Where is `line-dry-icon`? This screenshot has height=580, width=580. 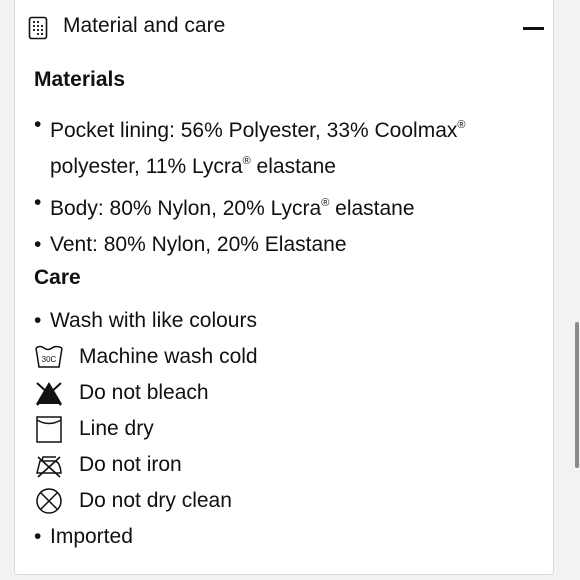 line-dry-icon is located at coordinates (49, 429).